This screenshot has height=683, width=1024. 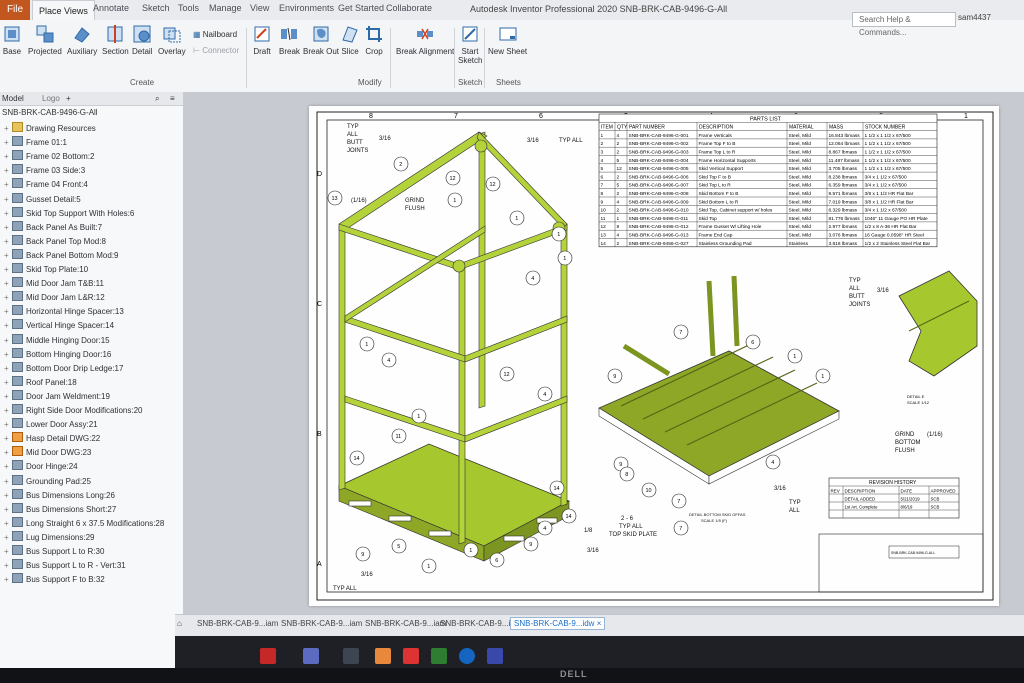 What do you see at coordinates (467, 656) in the screenshot?
I see `edge-taskbar-icon` at bounding box center [467, 656].